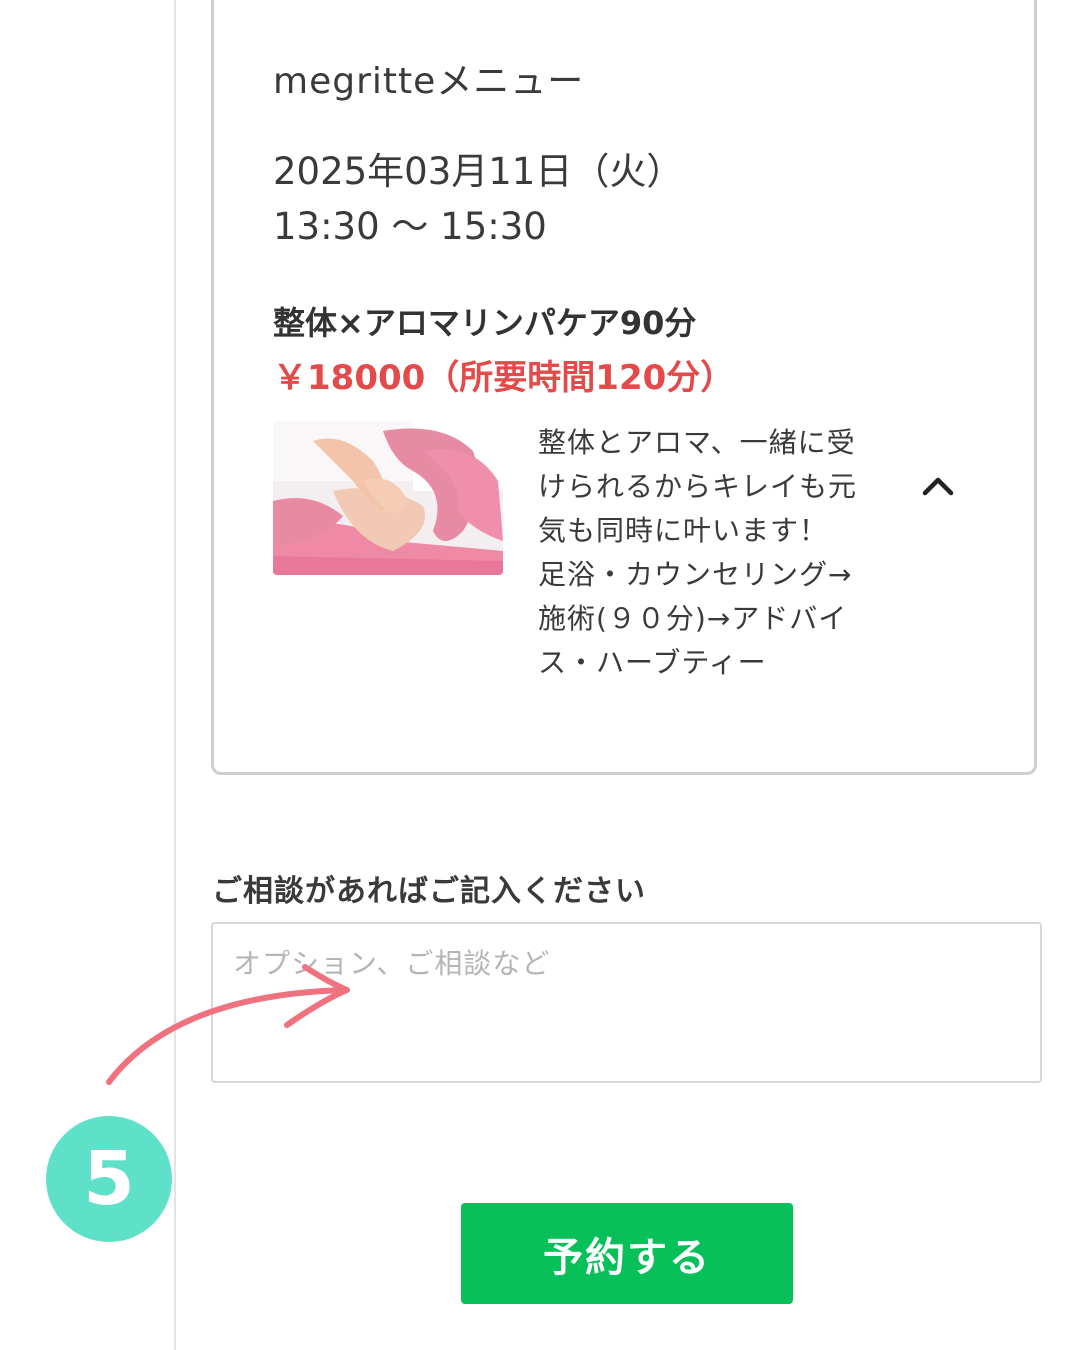 Image resolution: width=1080 pixels, height=1350 pixels. Describe the element at coordinates (109, 1179) in the screenshot. I see `step-number-badge: 5` at that location.